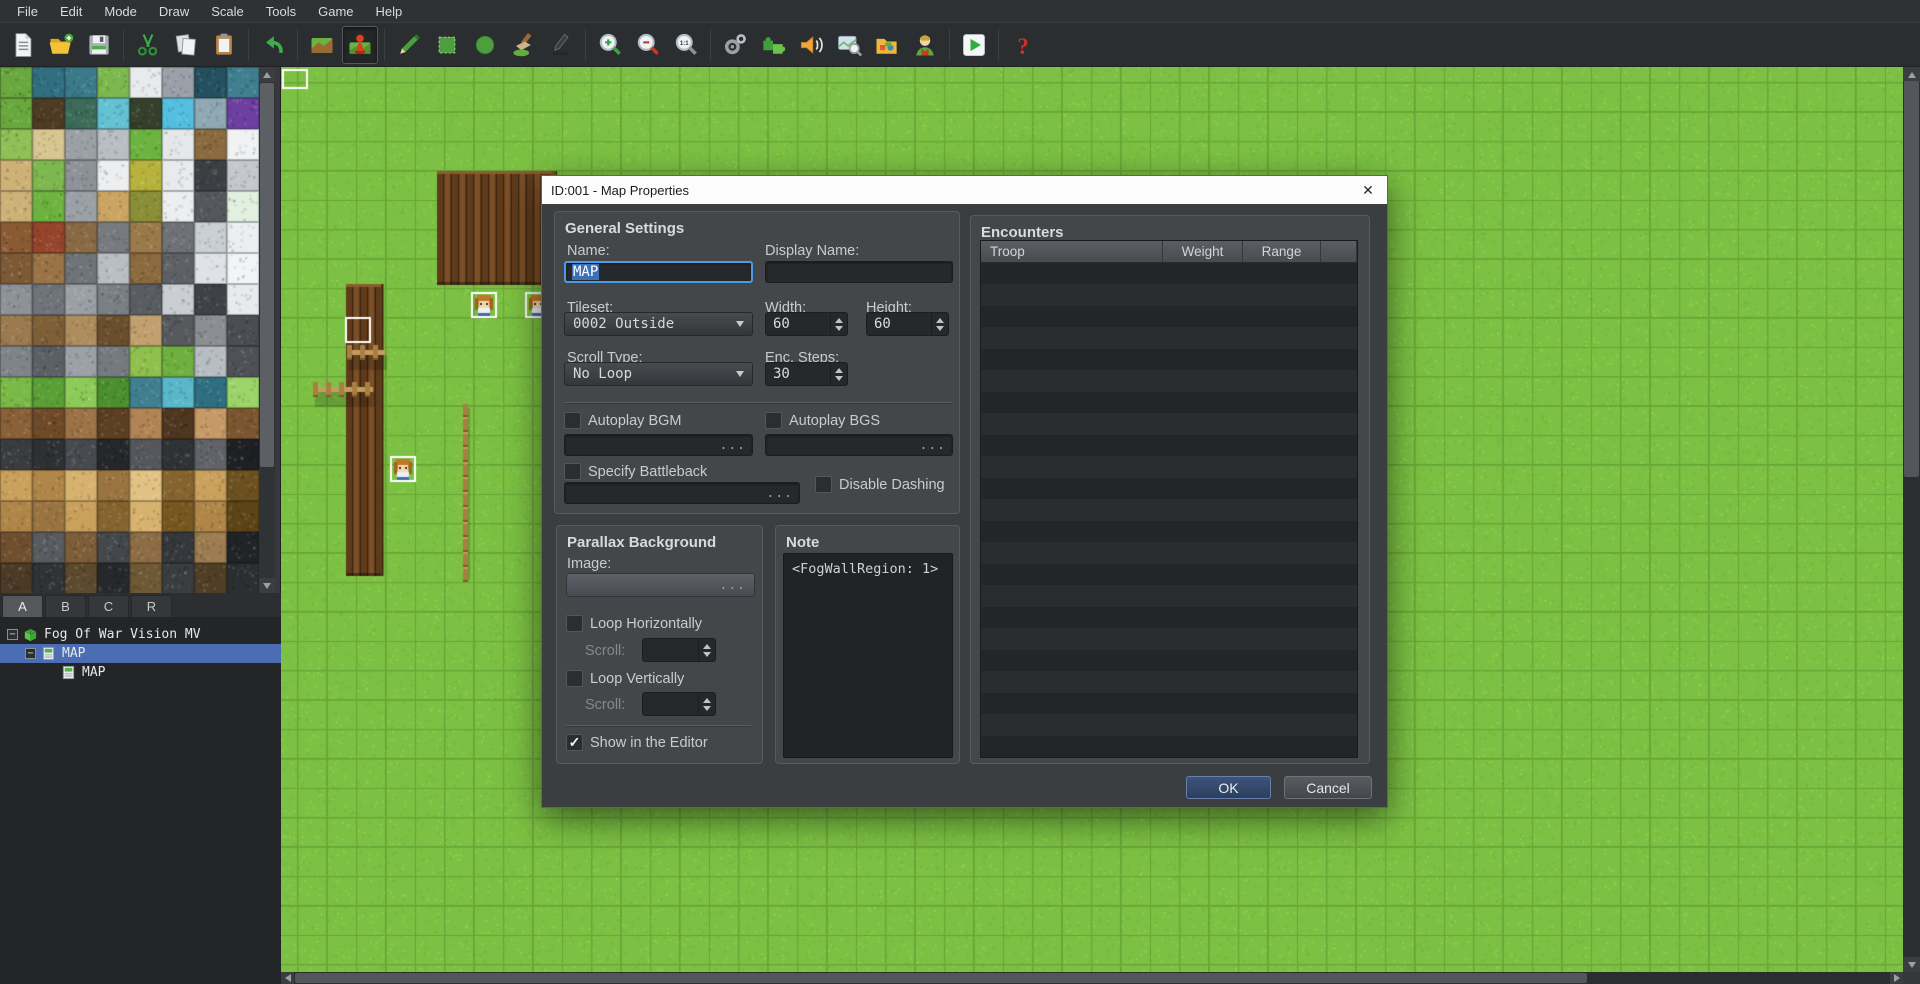 The height and width of the screenshot is (984, 1920). I want to click on shadow-pen-tool-button, so click(561, 45).